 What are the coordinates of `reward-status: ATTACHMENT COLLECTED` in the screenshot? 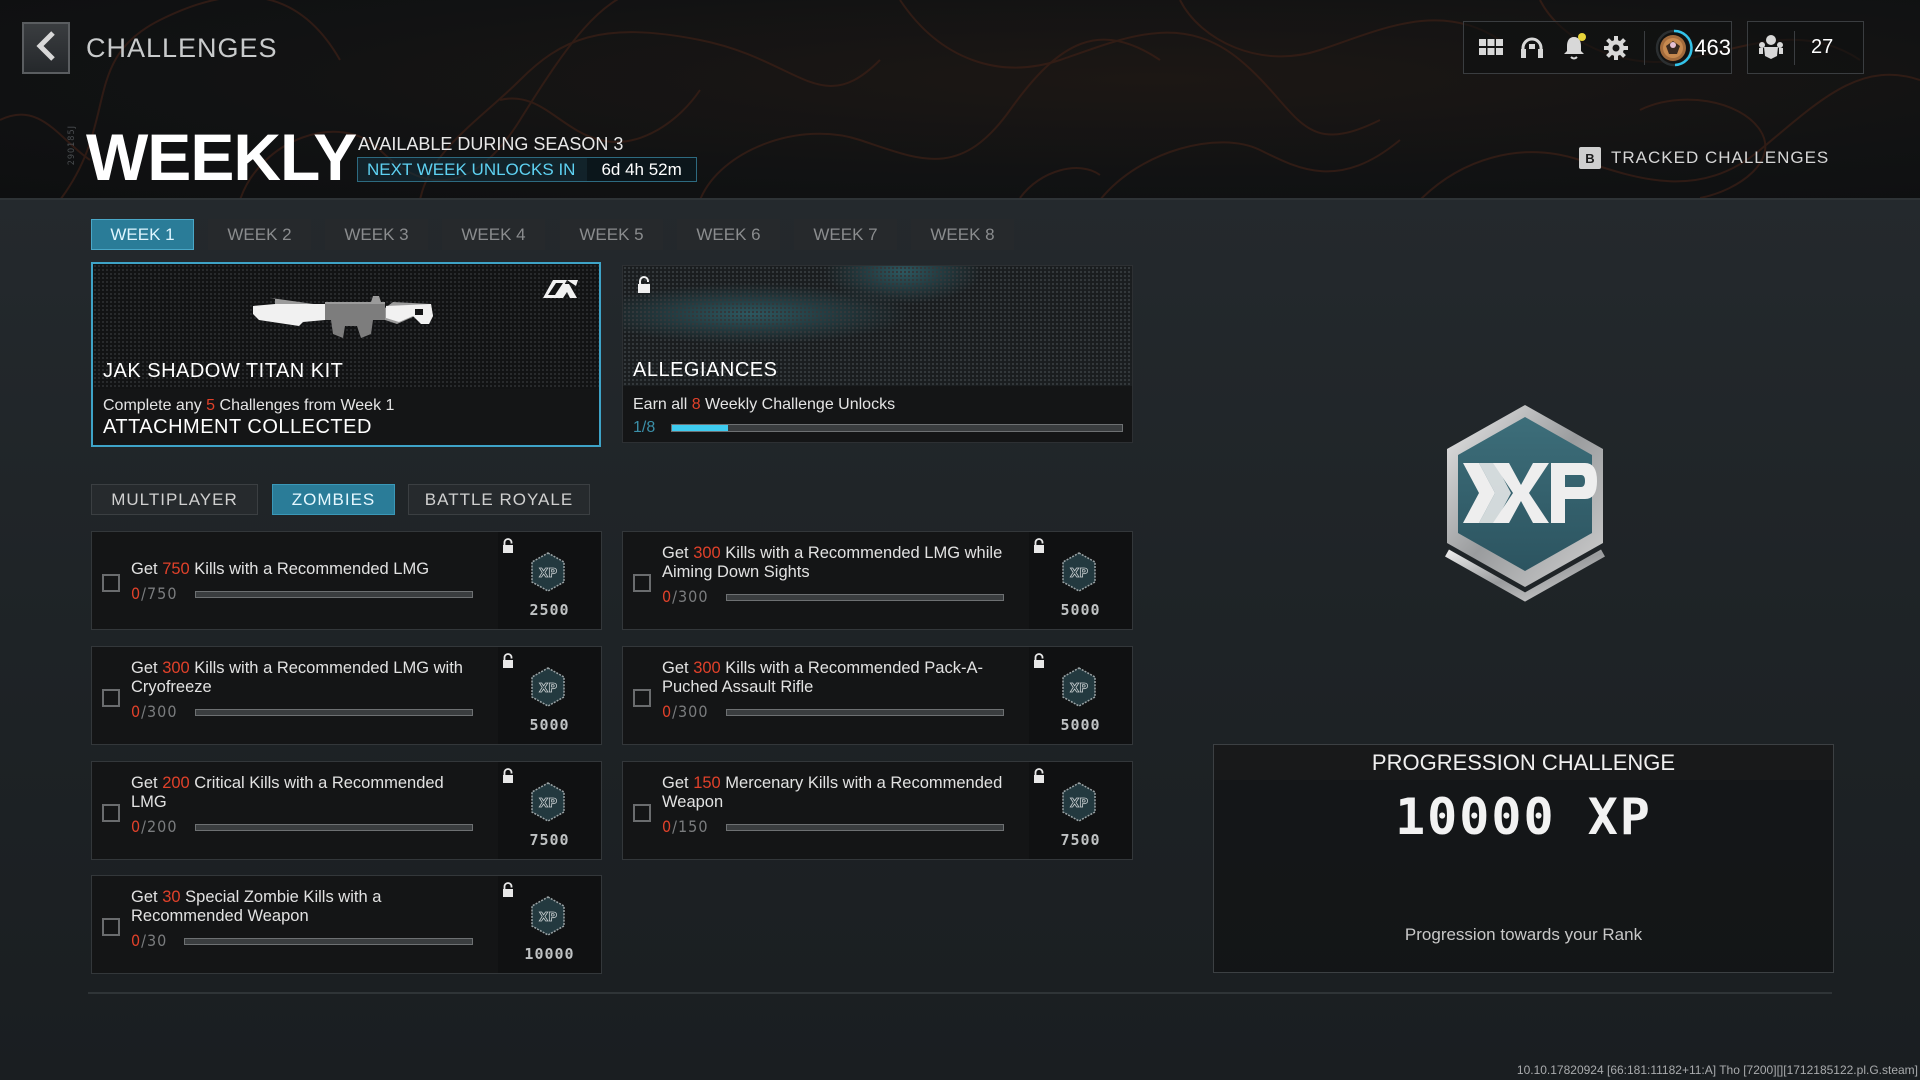 It's located at (237, 427).